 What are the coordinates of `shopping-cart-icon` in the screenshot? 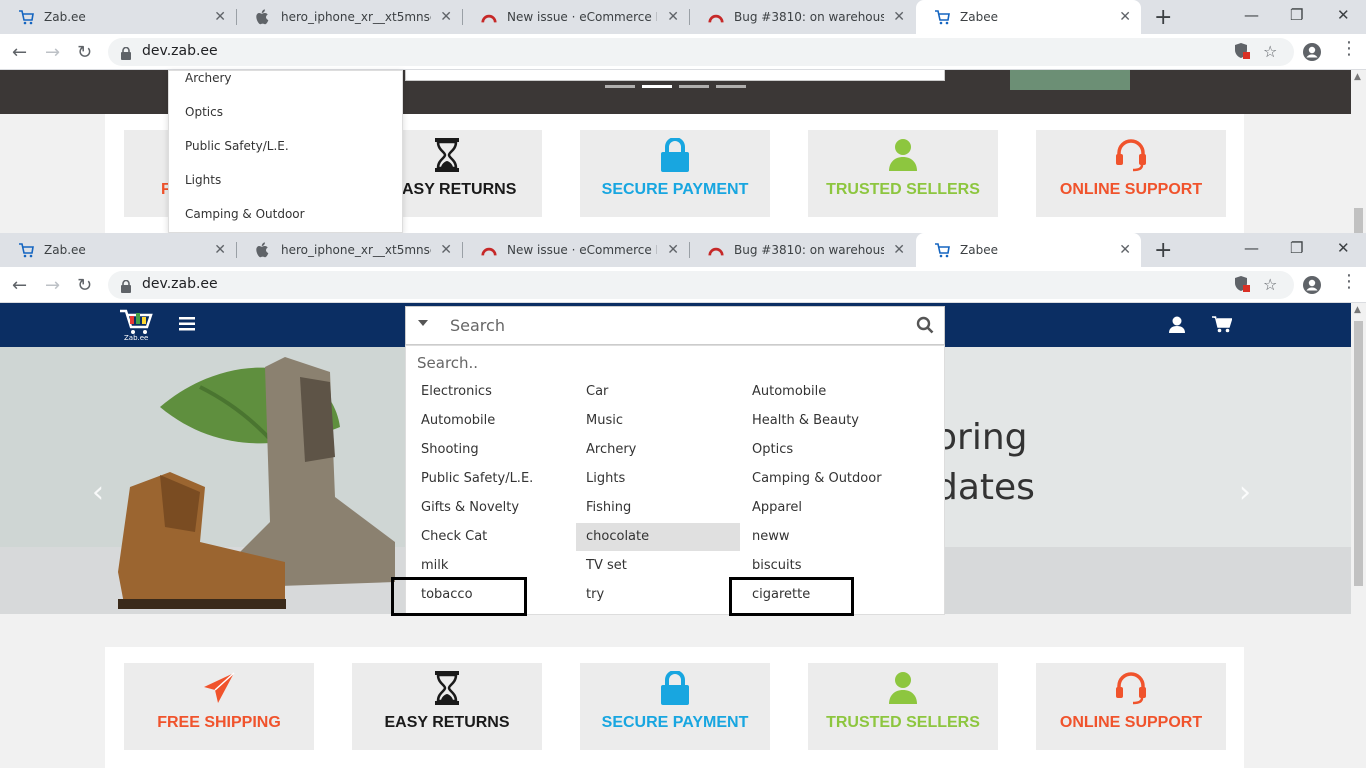 It's located at (1222, 326).